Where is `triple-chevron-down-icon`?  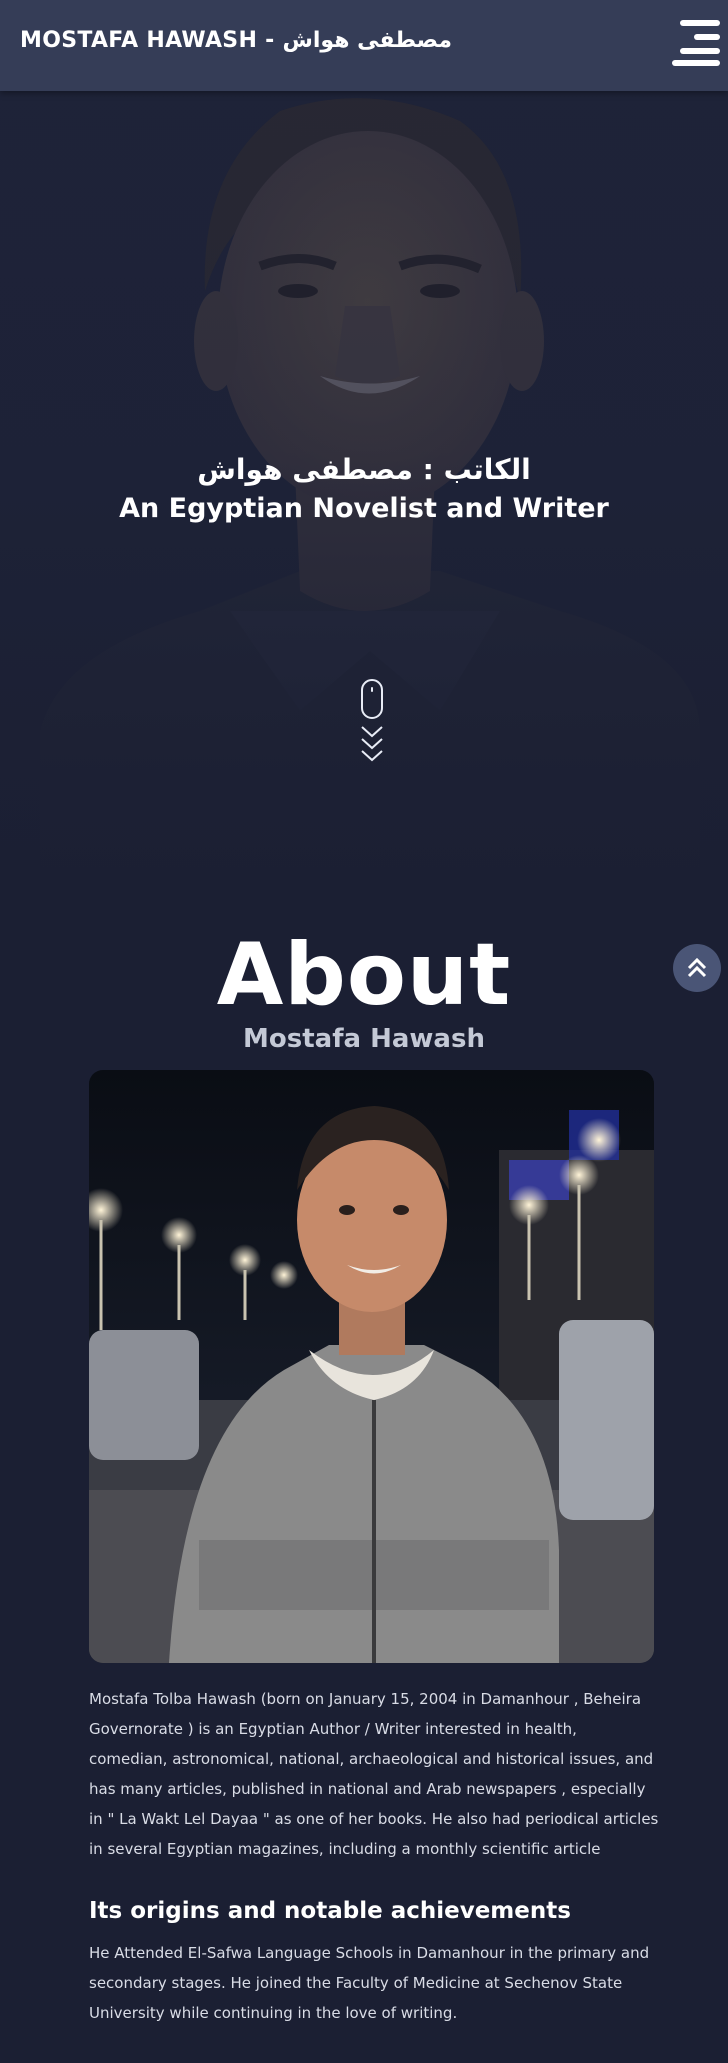
triple-chevron-down-icon is located at coordinates (372, 745).